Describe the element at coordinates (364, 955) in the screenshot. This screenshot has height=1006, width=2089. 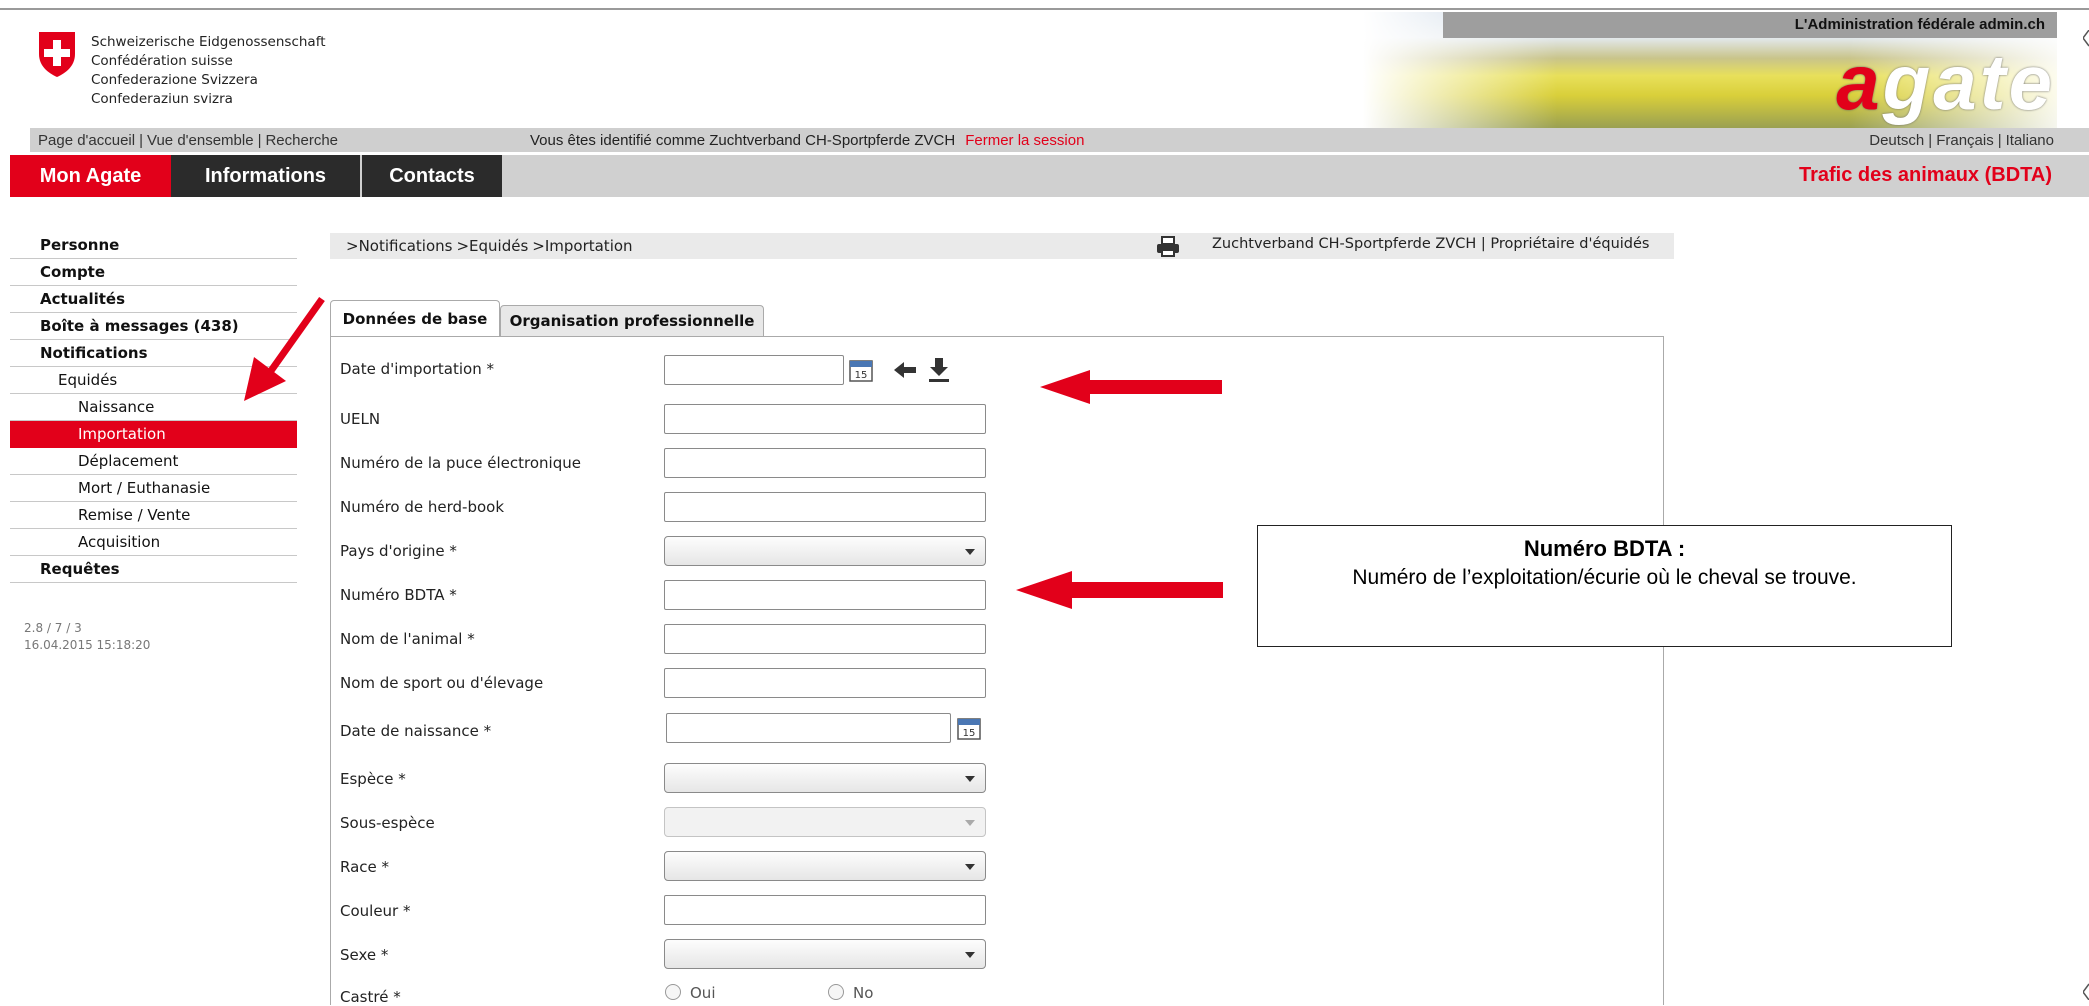
I see `label-sex: Sexe *` at that location.